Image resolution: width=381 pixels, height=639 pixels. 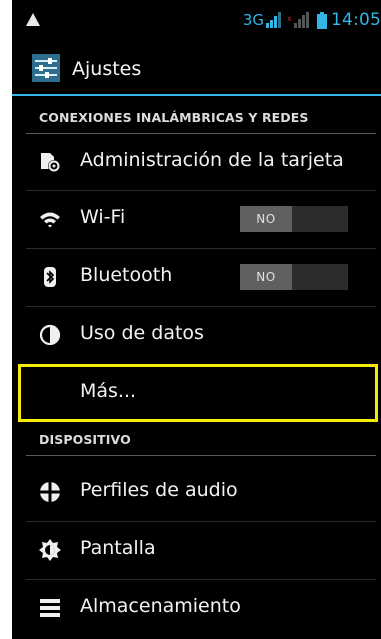 What do you see at coordinates (198, 393) in the screenshot?
I see `highlight-box` at bounding box center [198, 393].